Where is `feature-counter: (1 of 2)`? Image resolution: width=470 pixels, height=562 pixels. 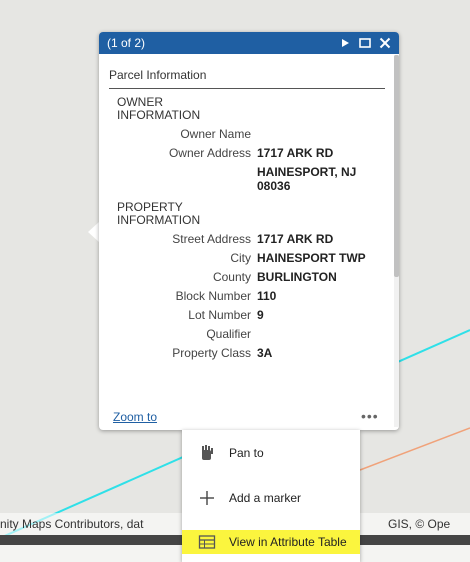
feature-counter: (1 of 2) is located at coordinates (126, 43).